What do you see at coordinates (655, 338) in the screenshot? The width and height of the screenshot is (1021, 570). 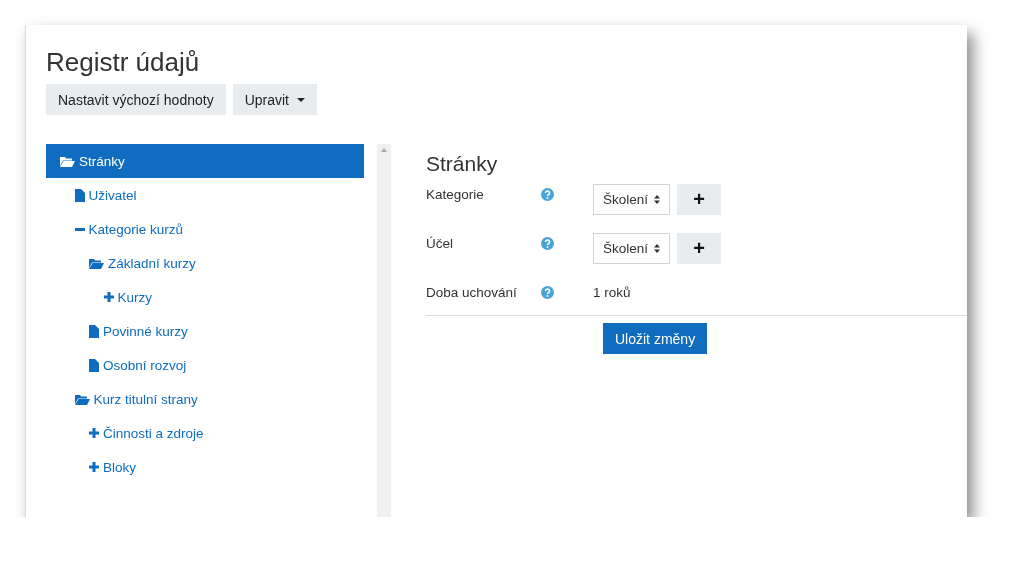 I see `save-button: Uložit změny` at bounding box center [655, 338].